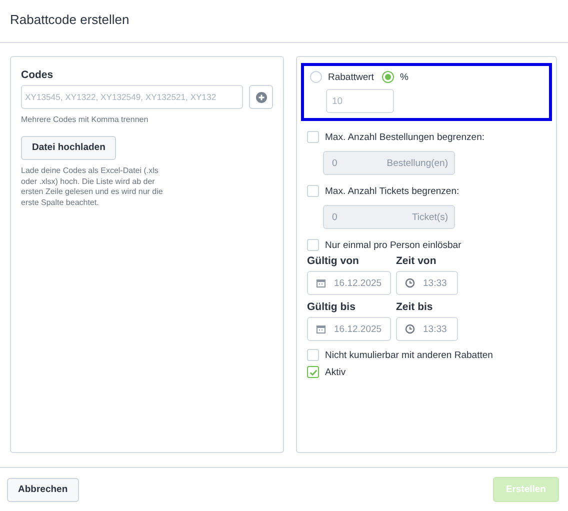 The image size is (568, 511). What do you see at coordinates (92, 187) in the screenshot?
I see `upload-hint: Lade deine Codes als Excel-Datei (.xls oder .xlsx) hoch. Die Liste wird ab der ersten Zeile gelesen und es wird nur die erste Spalte beachtet.` at bounding box center [92, 187].